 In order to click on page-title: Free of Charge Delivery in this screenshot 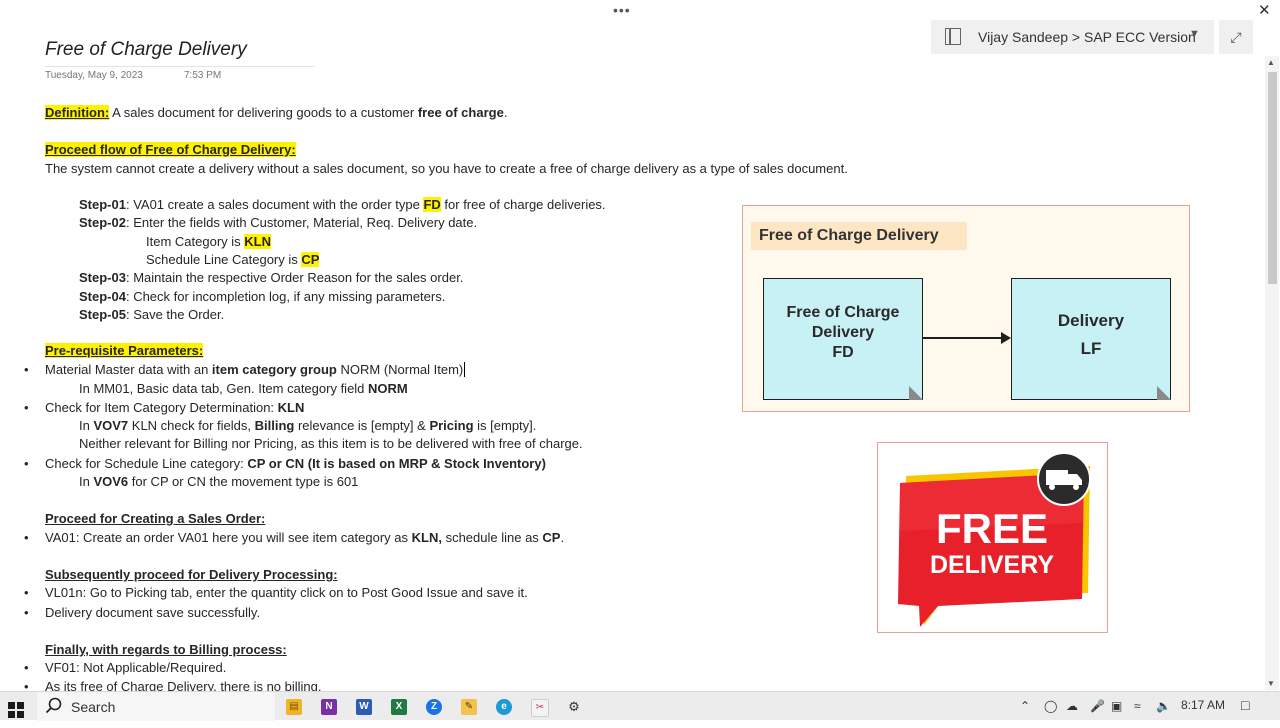, I will do `click(146, 50)`.